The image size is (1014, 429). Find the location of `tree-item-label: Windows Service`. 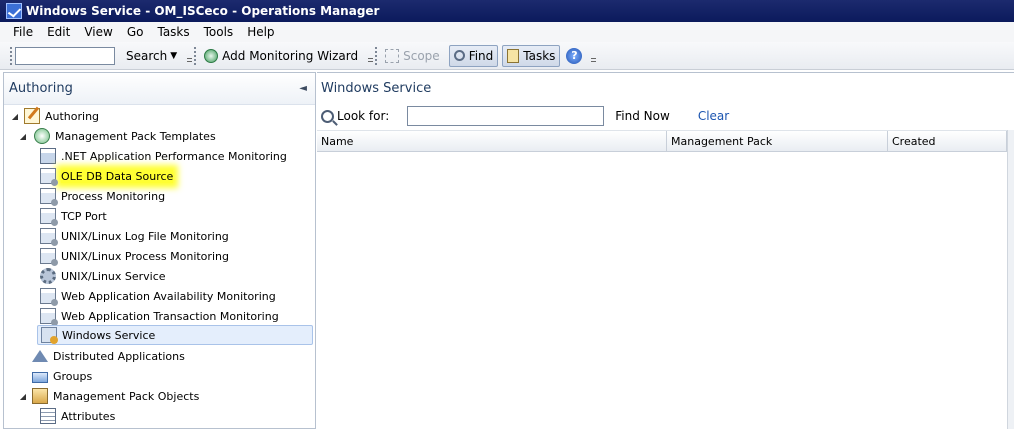

tree-item-label: Windows Service is located at coordinates (109, 335).